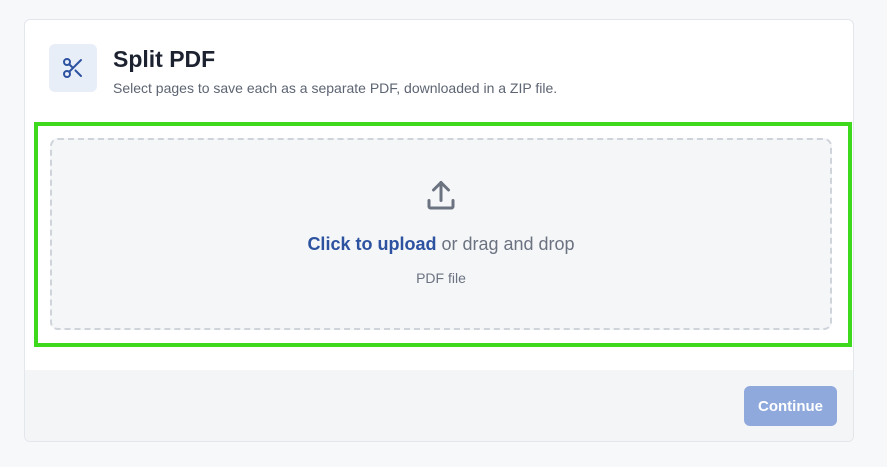 This screenshot has height=467, width=887. What do you see at coordinates (164, 59) in the screenshot?
I see `page-title: Split PDF` at bounding box center [164, 59].